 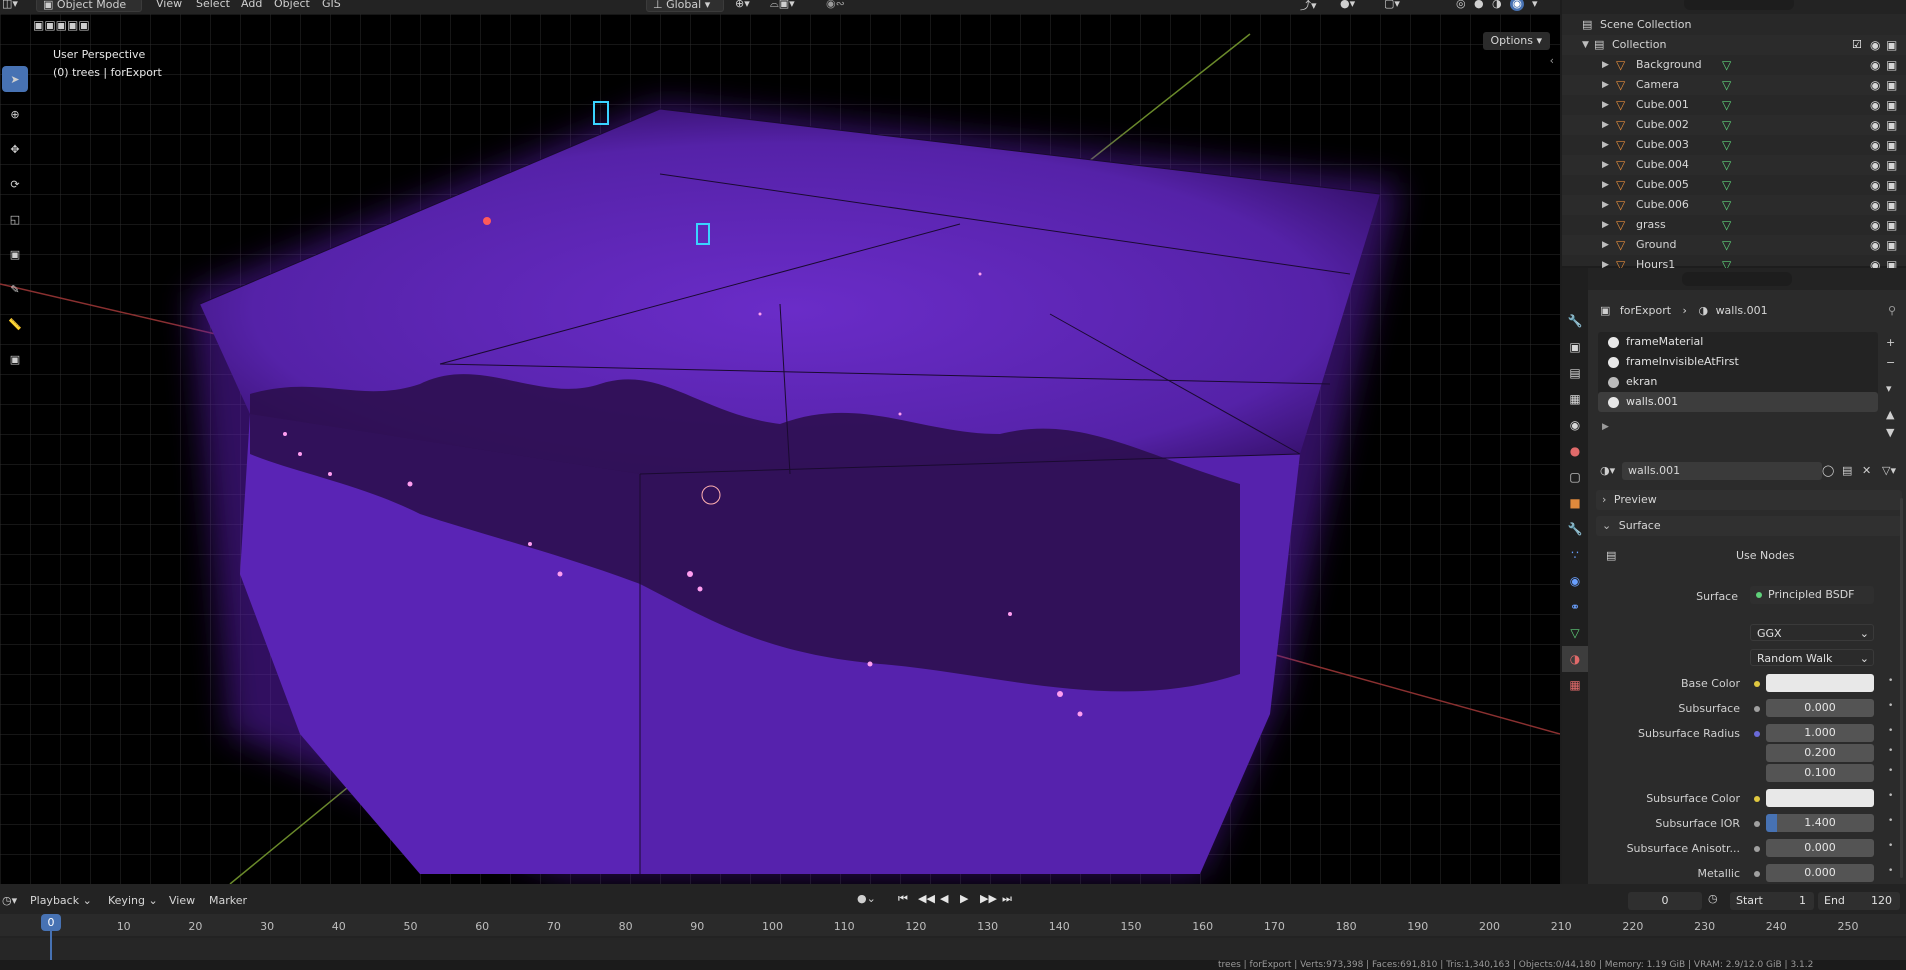 I want to click on world-tab-icon: ●, so click(x=1575, y=451).